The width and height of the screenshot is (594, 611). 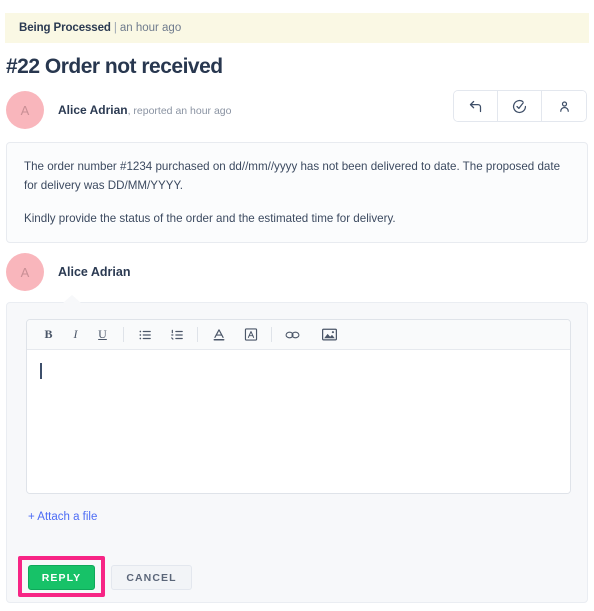 What do you see at coordinates (72, 299) in the screenshot?
I see `composer-pointer-arrow` at bounding box center [72, 299].